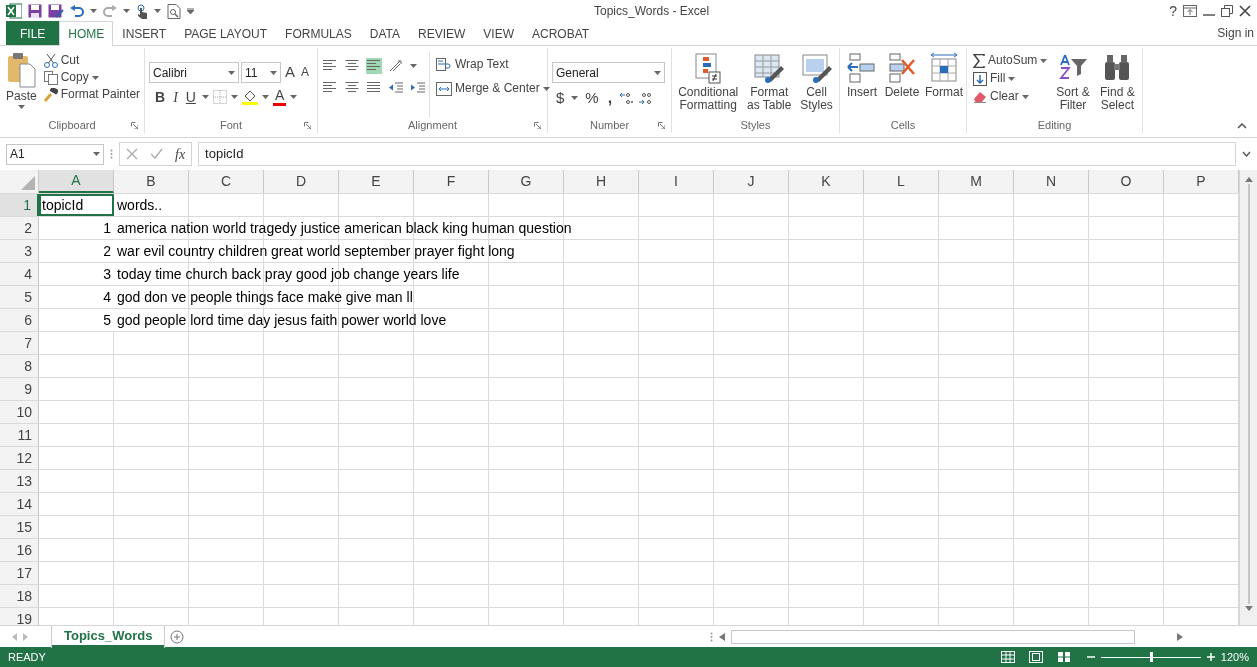  I want to click on merge-center-button: Merge & Center, so click(493, 89).